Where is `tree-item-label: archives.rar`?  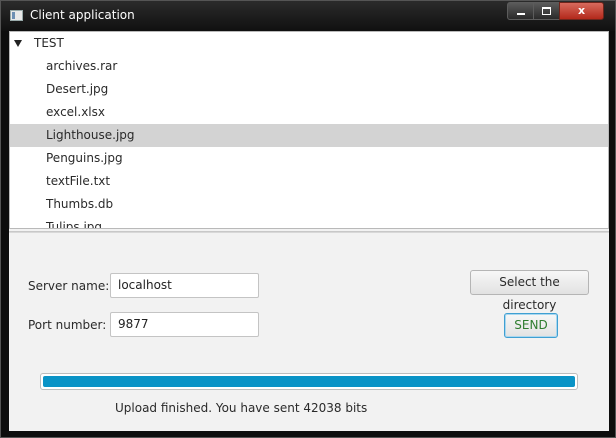 tree-item-label: archives.rar is located at coordinates (82, 66).